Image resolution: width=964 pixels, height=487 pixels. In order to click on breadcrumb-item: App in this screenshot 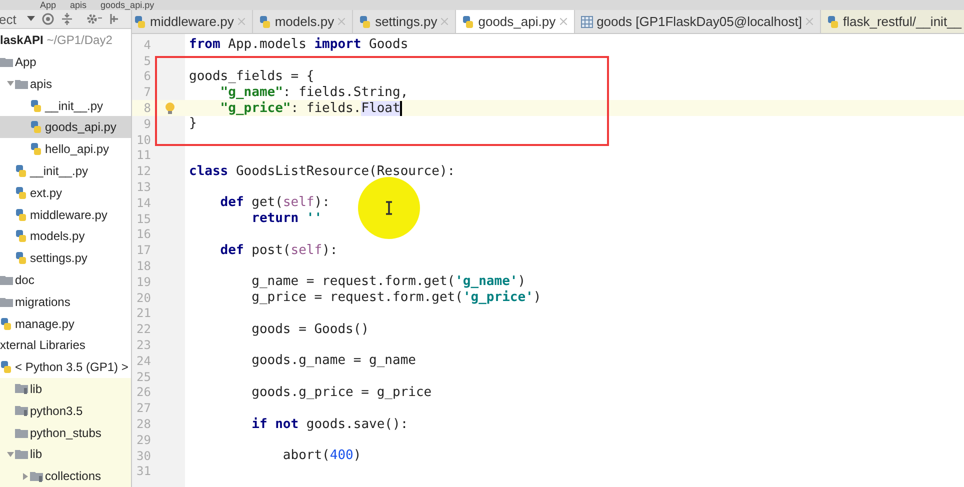, I will do `click(48, 5)`.